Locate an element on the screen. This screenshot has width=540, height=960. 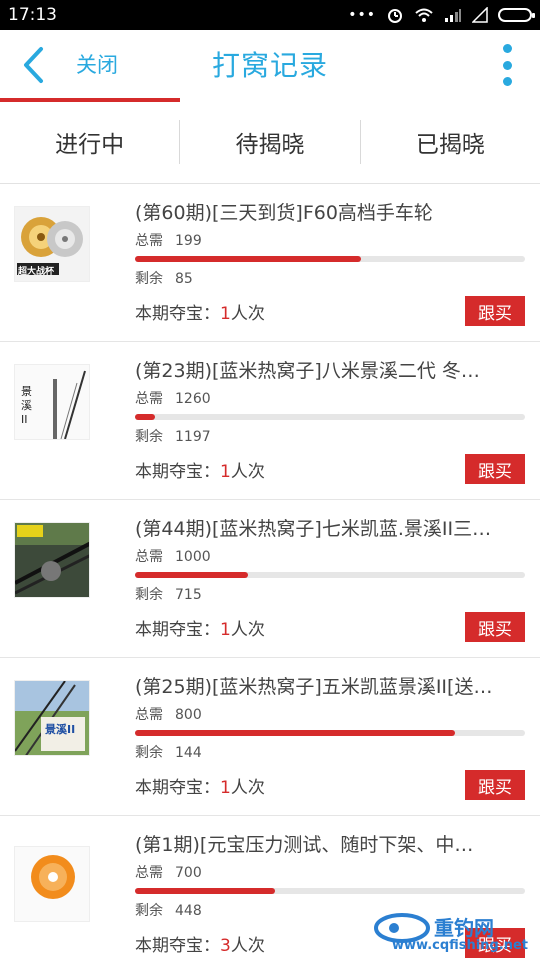
battery-icon is located at coordinates (516, 15).